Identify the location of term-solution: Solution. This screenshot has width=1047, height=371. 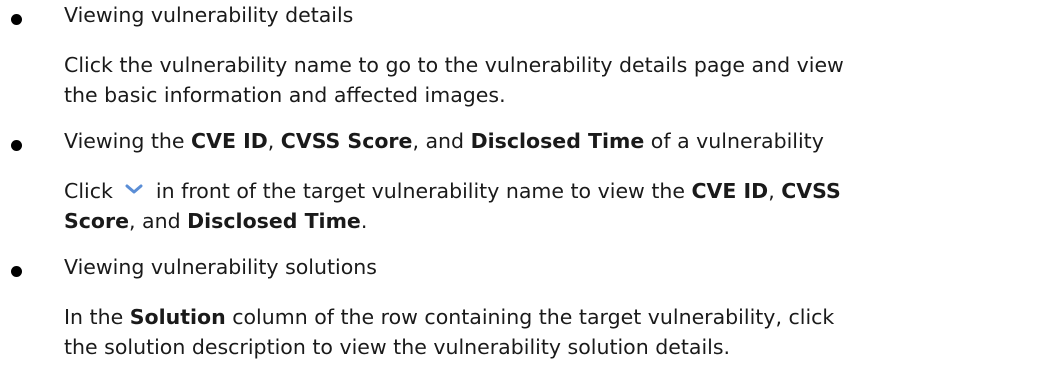
(177, 317).